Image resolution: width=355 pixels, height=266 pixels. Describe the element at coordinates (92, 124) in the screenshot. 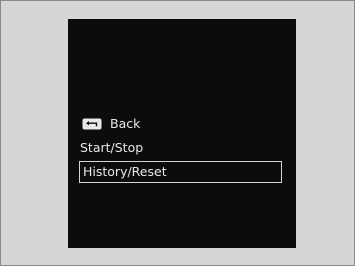

I see `back-arrow-icon` at that location.